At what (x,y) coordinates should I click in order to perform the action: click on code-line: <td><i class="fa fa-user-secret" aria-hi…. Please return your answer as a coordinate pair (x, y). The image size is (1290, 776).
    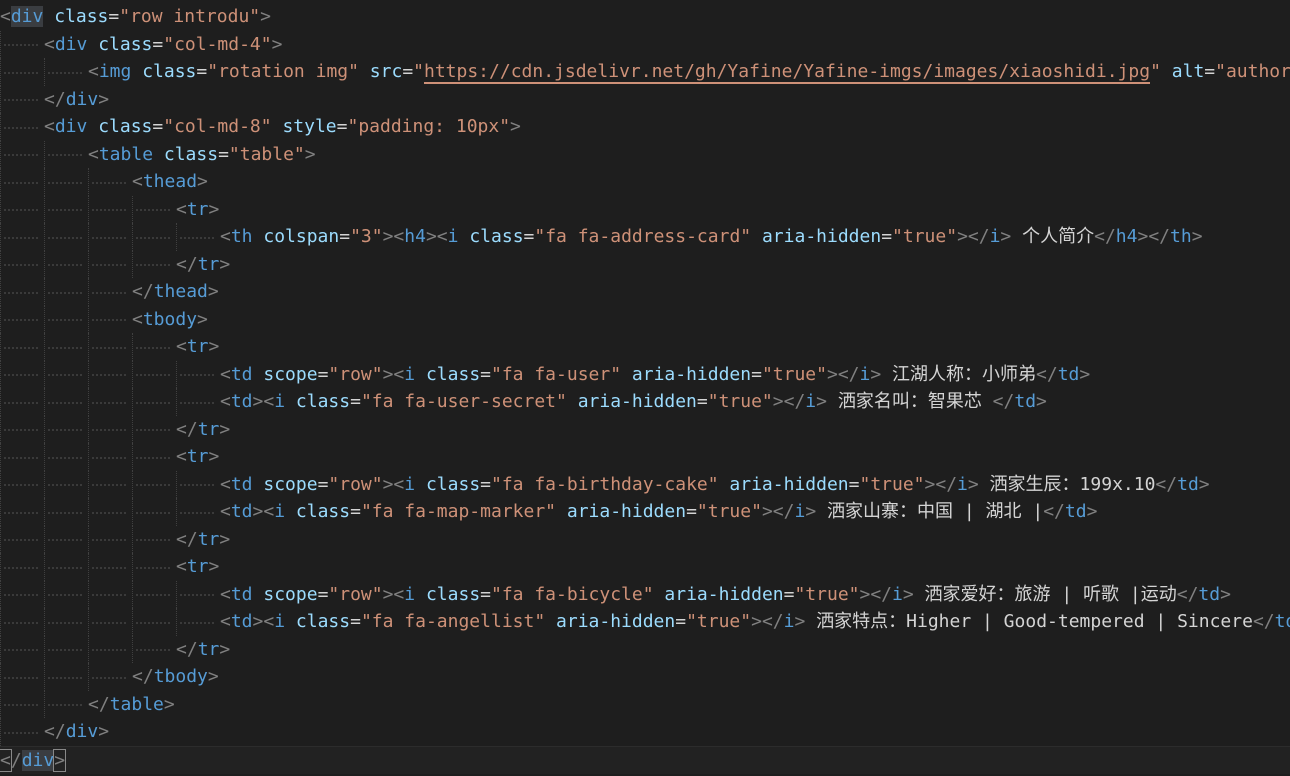
    Looking at the image, I should click on (645, 402).